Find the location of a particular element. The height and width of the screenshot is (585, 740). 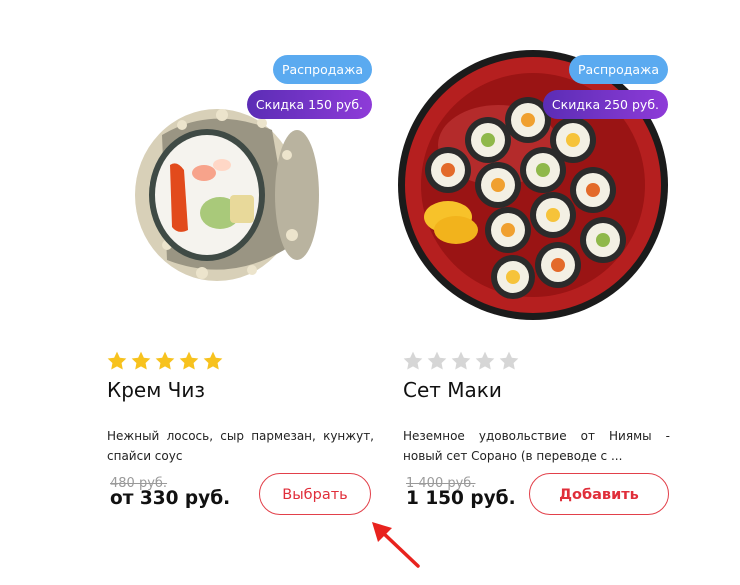

sushi-roll-image is located at coordinates (227, 195).